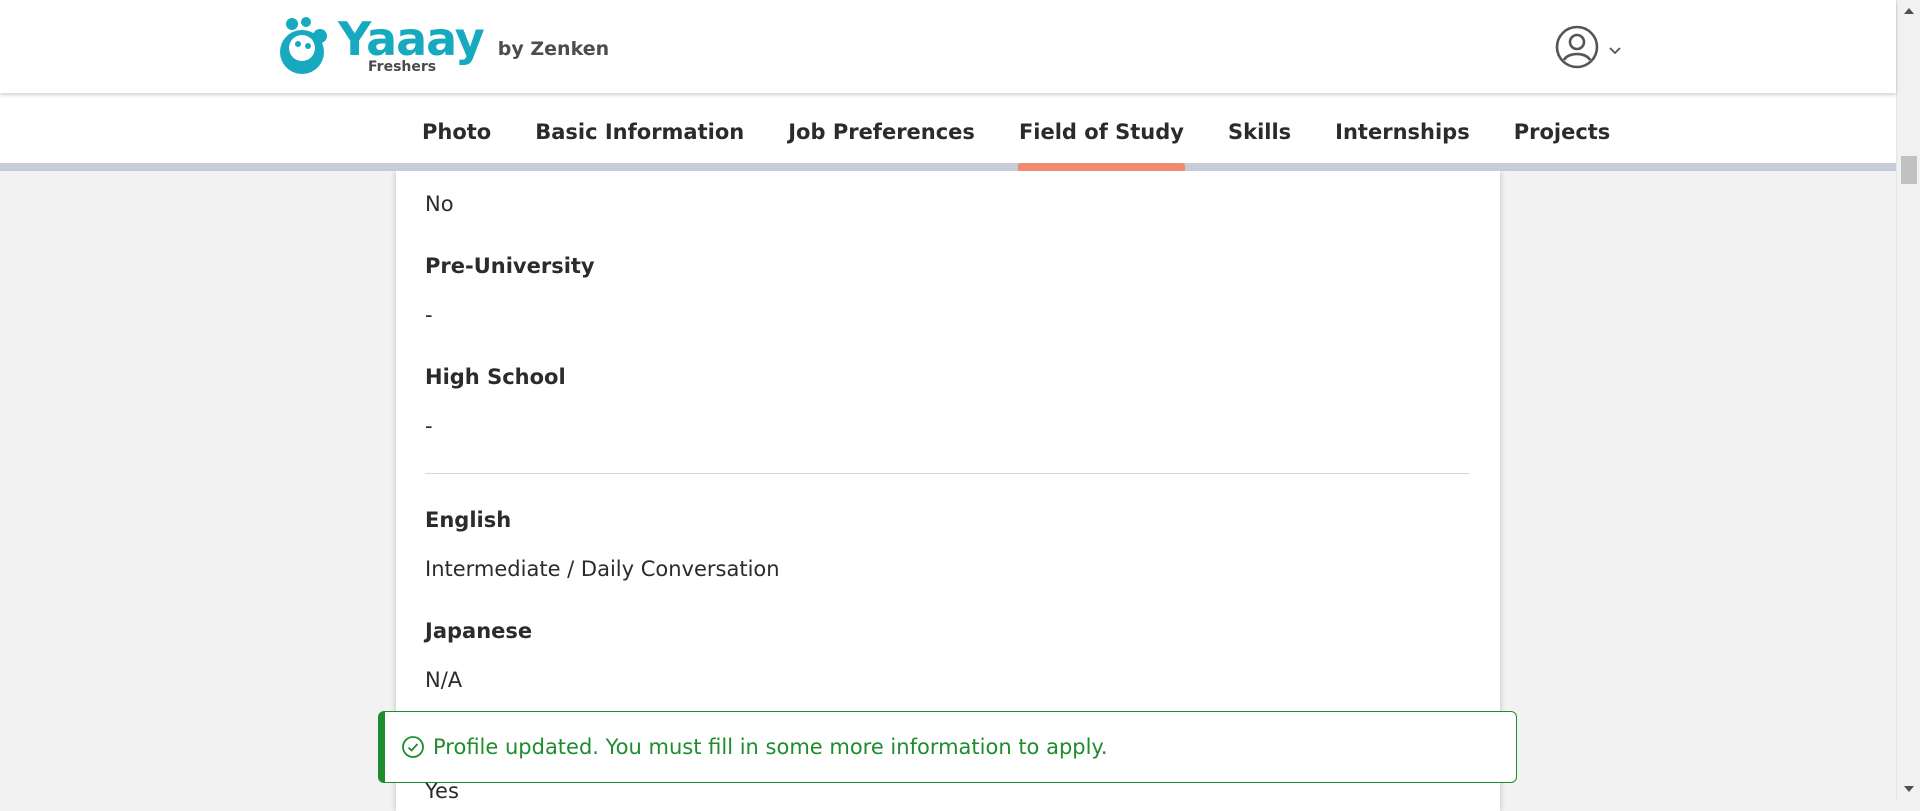 The height and width of the screenshot is (811, 1920). Describe the element at coordinates (439, 204) in the screenshot. I see `previous-field-value: No` at that location.